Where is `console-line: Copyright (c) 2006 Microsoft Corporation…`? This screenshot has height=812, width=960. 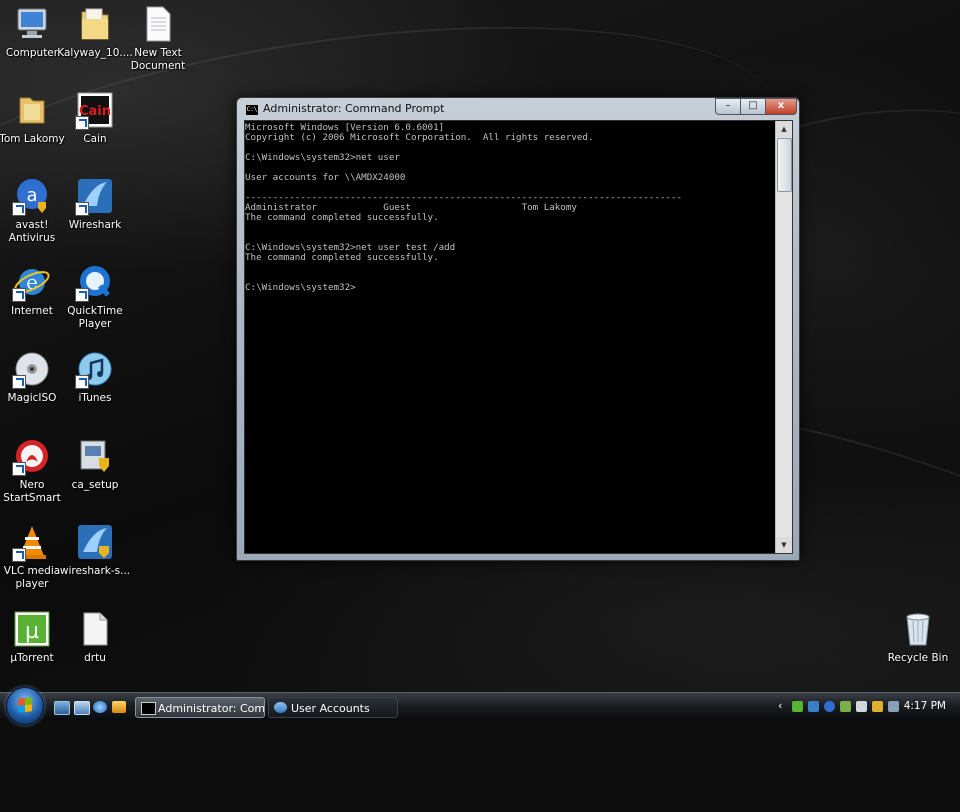 console-line: Copyright (c) 2006 Microsoft Corporation… is located at coordinates (419, 137).